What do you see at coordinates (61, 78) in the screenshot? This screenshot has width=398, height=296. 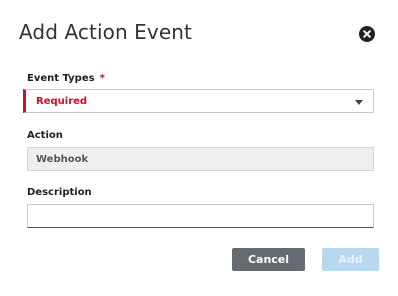 I see `event-types-label-text: Event Types` at bounding box center [61, 78].